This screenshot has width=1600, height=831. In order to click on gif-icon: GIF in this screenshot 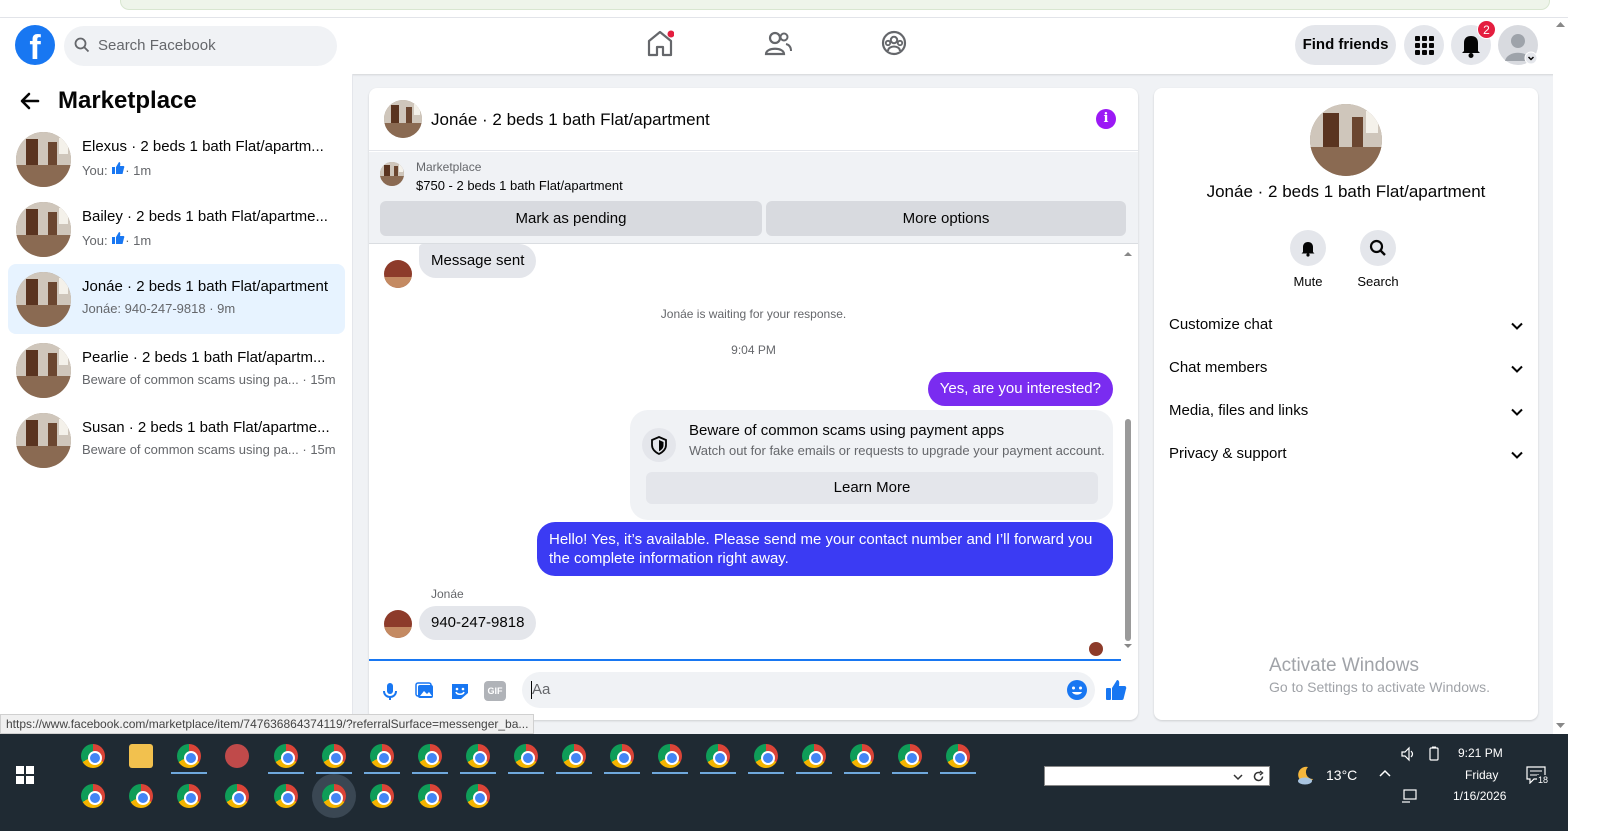, I will do `click(495, 691)`.